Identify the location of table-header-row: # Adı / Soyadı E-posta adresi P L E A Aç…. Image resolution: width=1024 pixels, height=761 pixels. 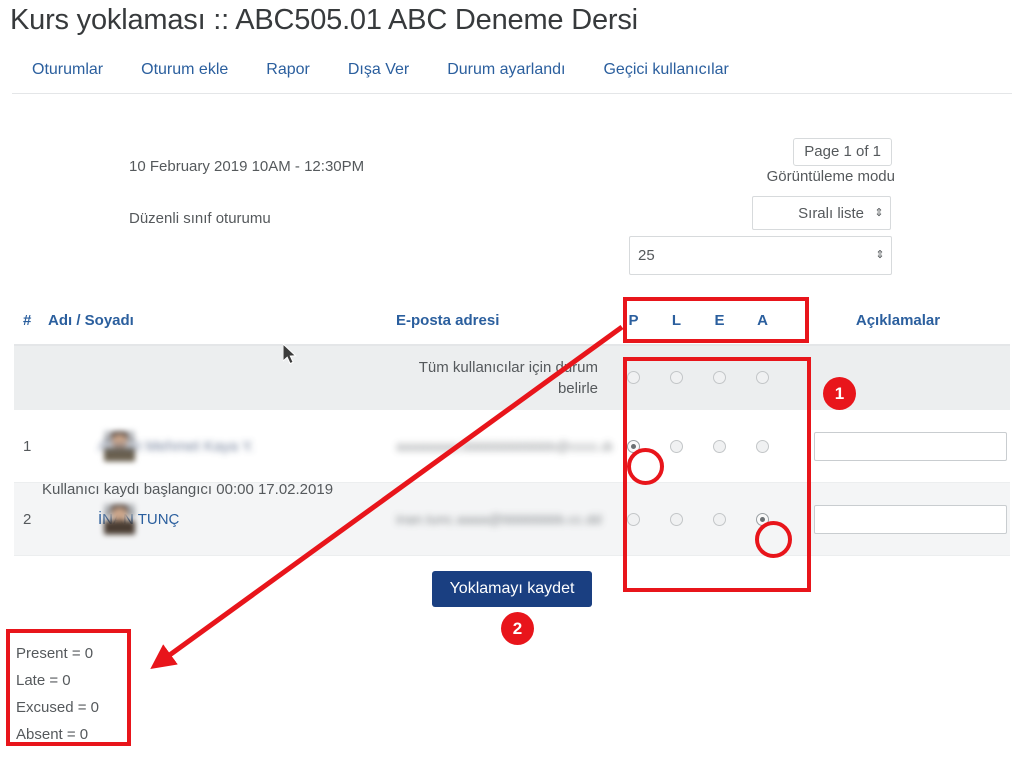
(512, 321).